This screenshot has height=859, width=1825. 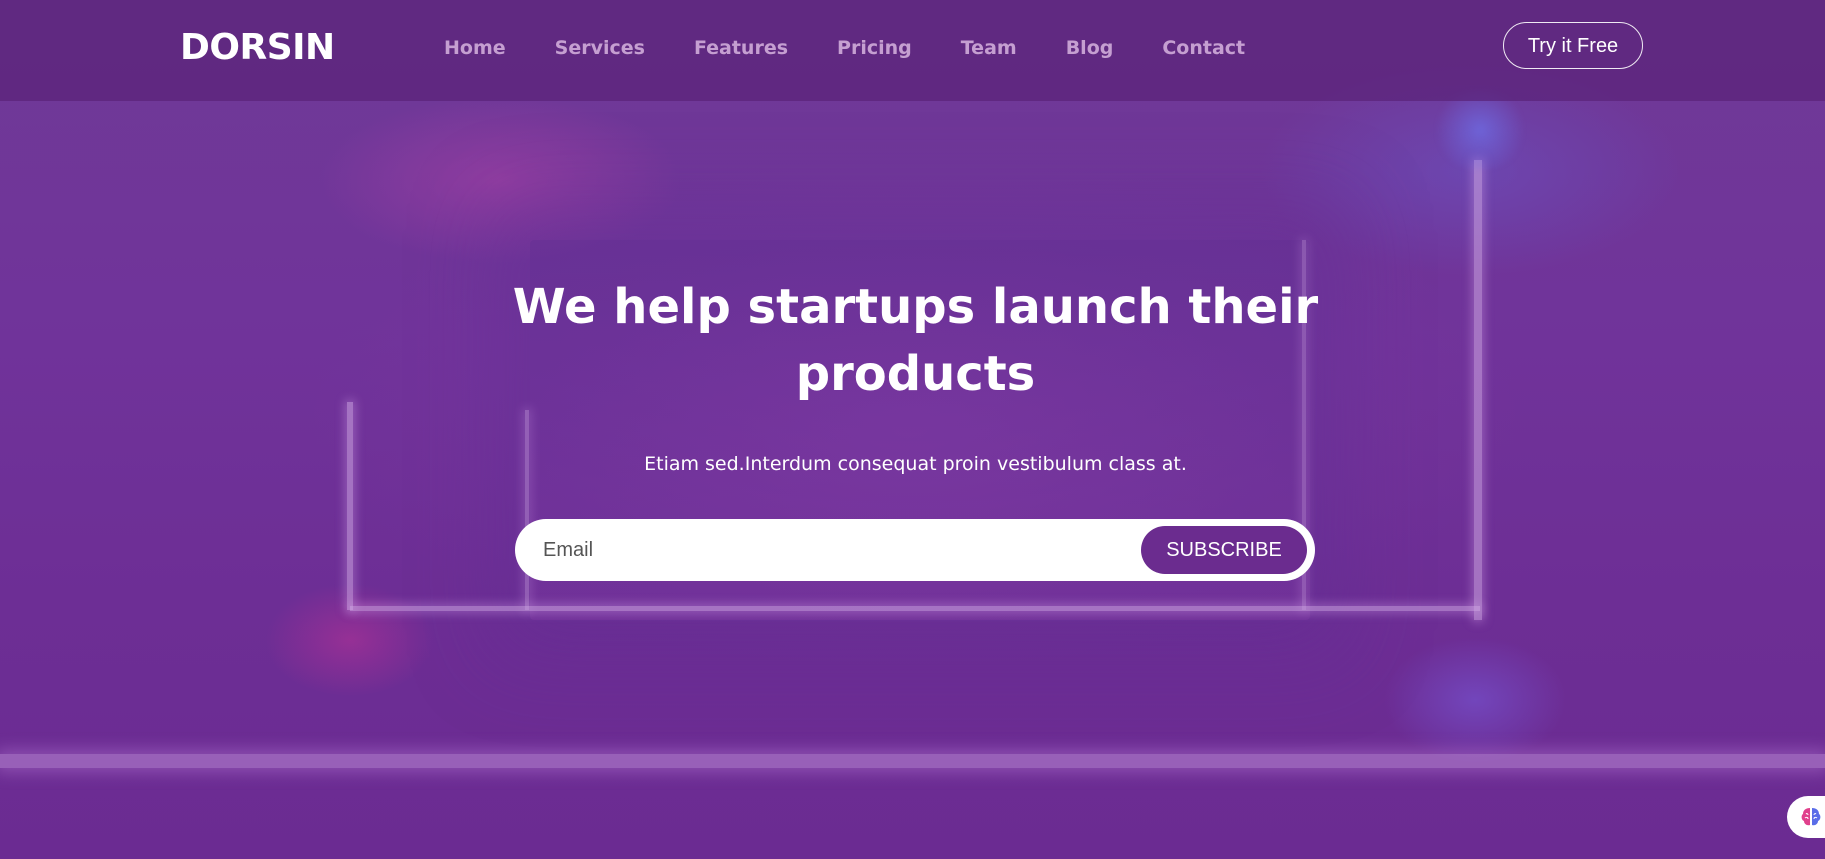 I want to click on try-free-button: Try it Free, so click(x=1573, y=45).